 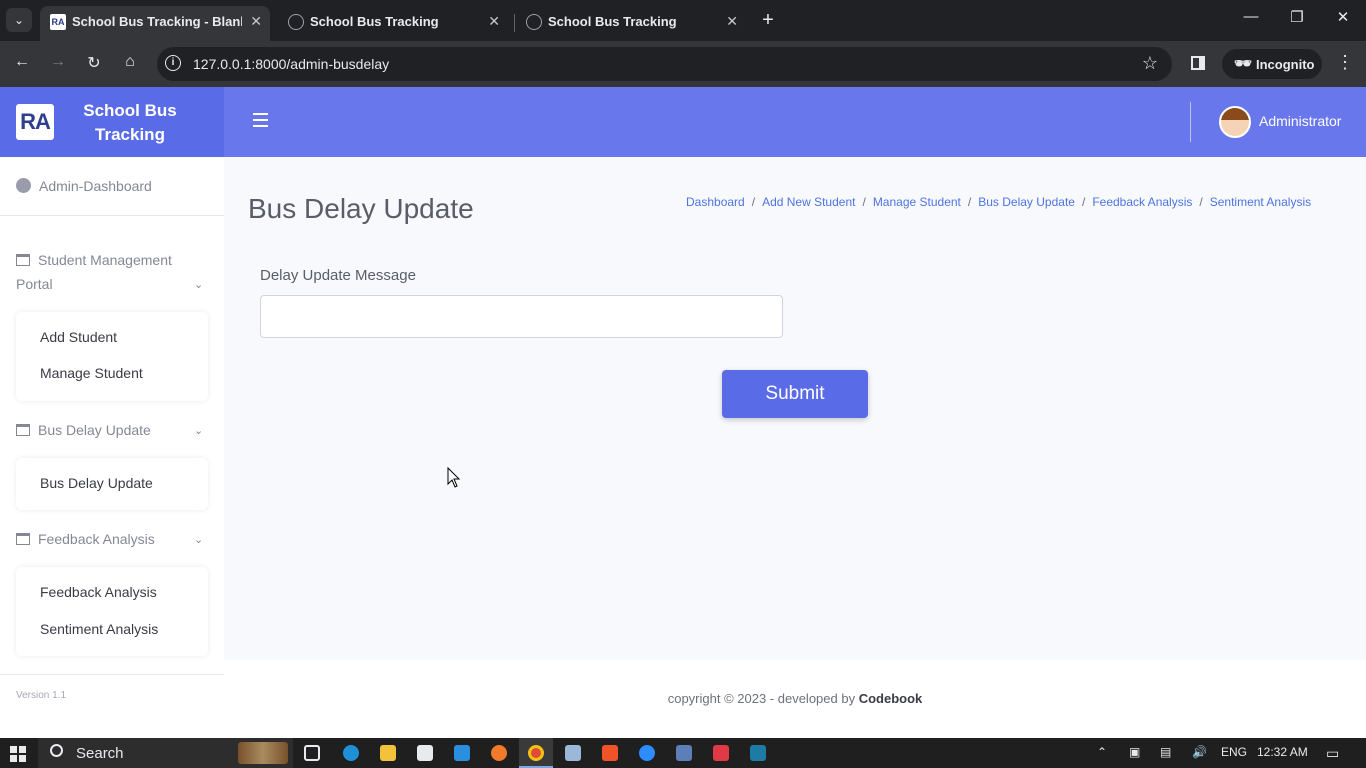 I want to click on edge-icon, so click(x=351, y=753).